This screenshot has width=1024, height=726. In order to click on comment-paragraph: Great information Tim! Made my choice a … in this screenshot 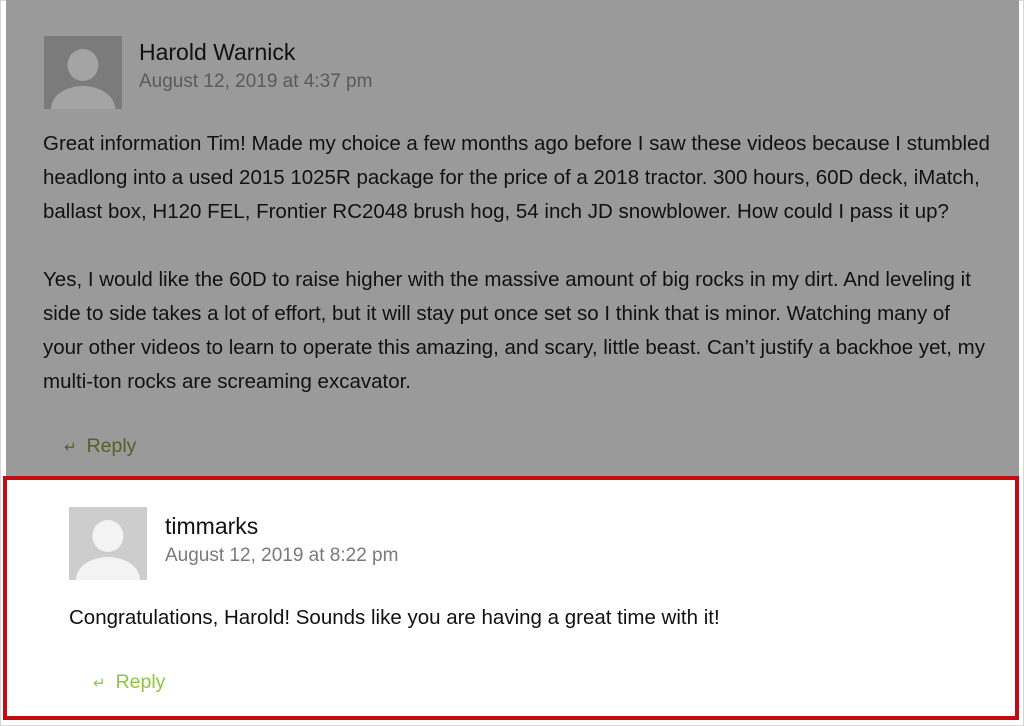, I will do `click(516, 177)`.